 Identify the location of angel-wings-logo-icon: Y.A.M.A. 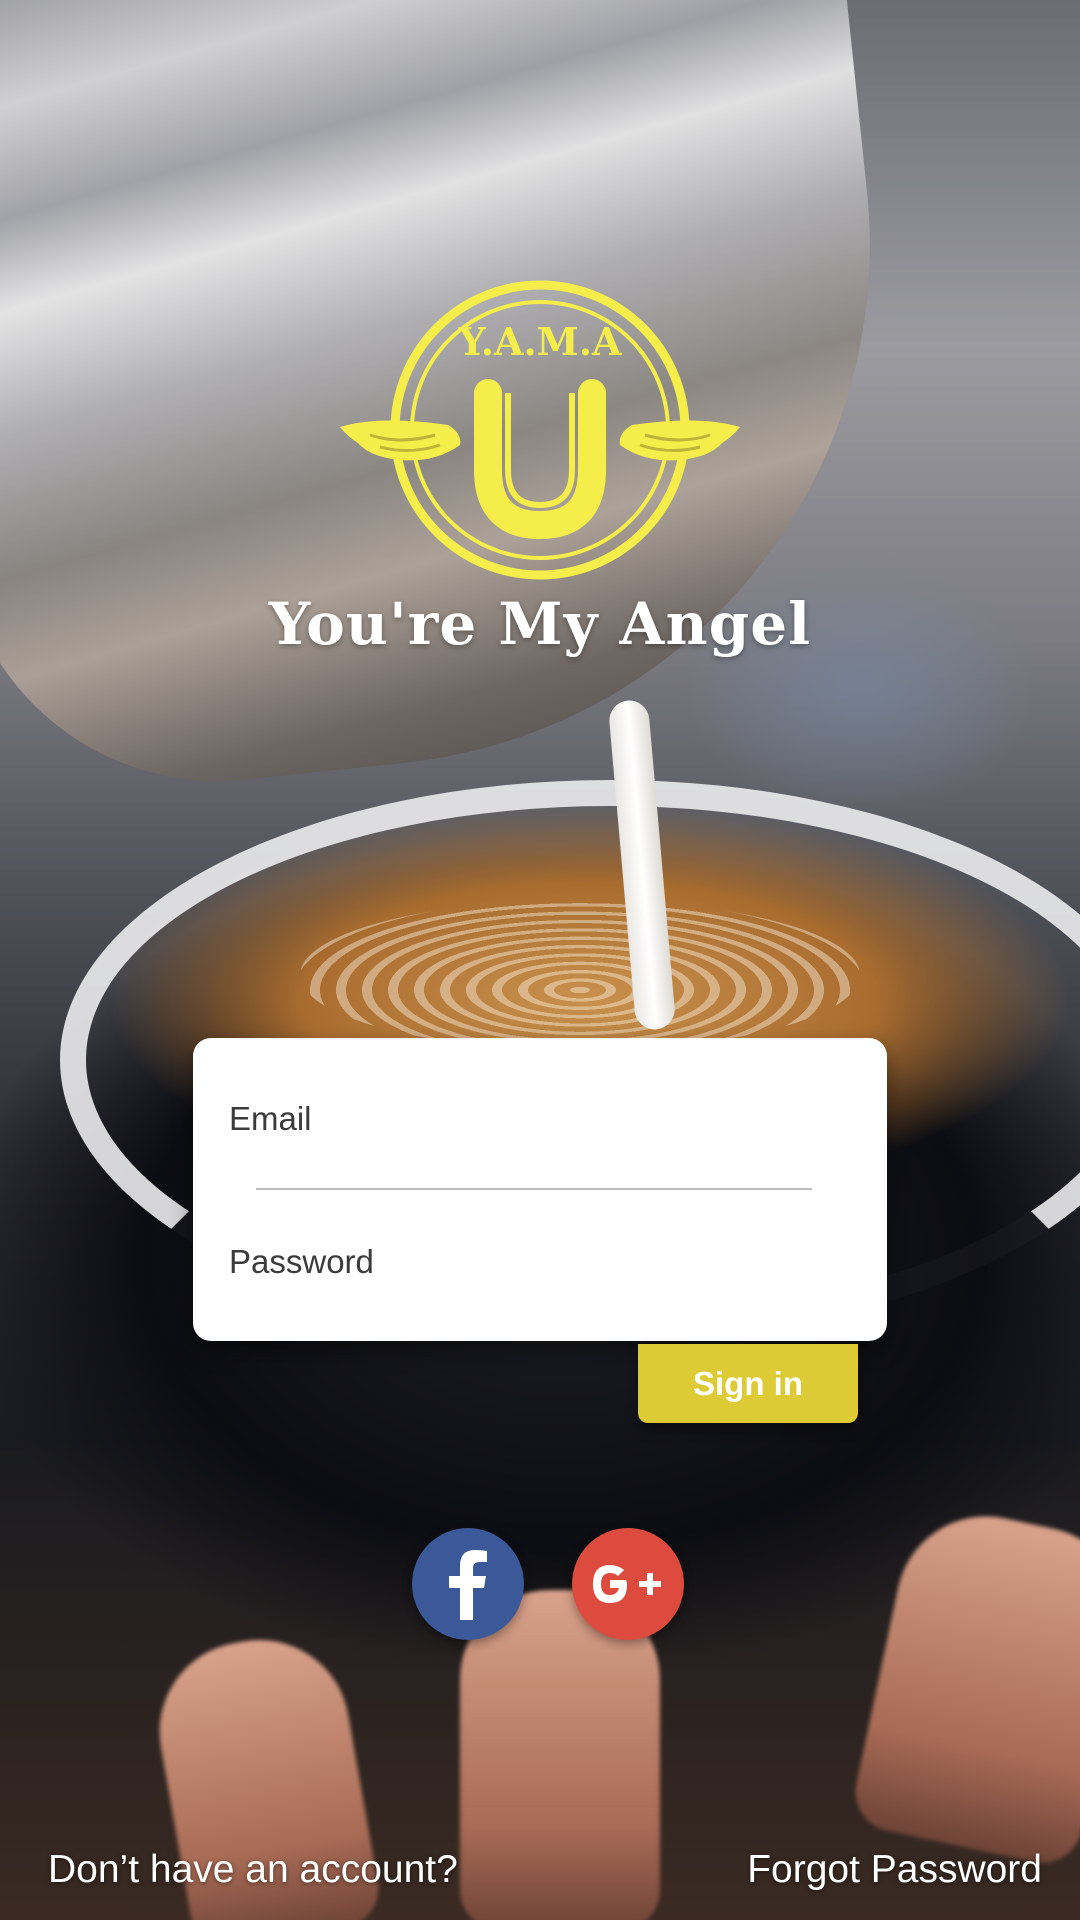
(540, 430).